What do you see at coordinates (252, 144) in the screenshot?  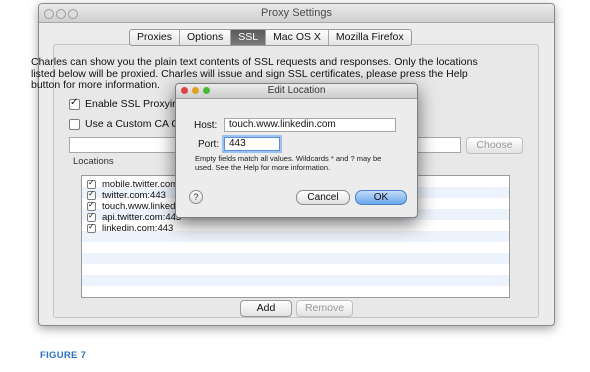 I see `port-field: 443` at bounding box center [252, 144].